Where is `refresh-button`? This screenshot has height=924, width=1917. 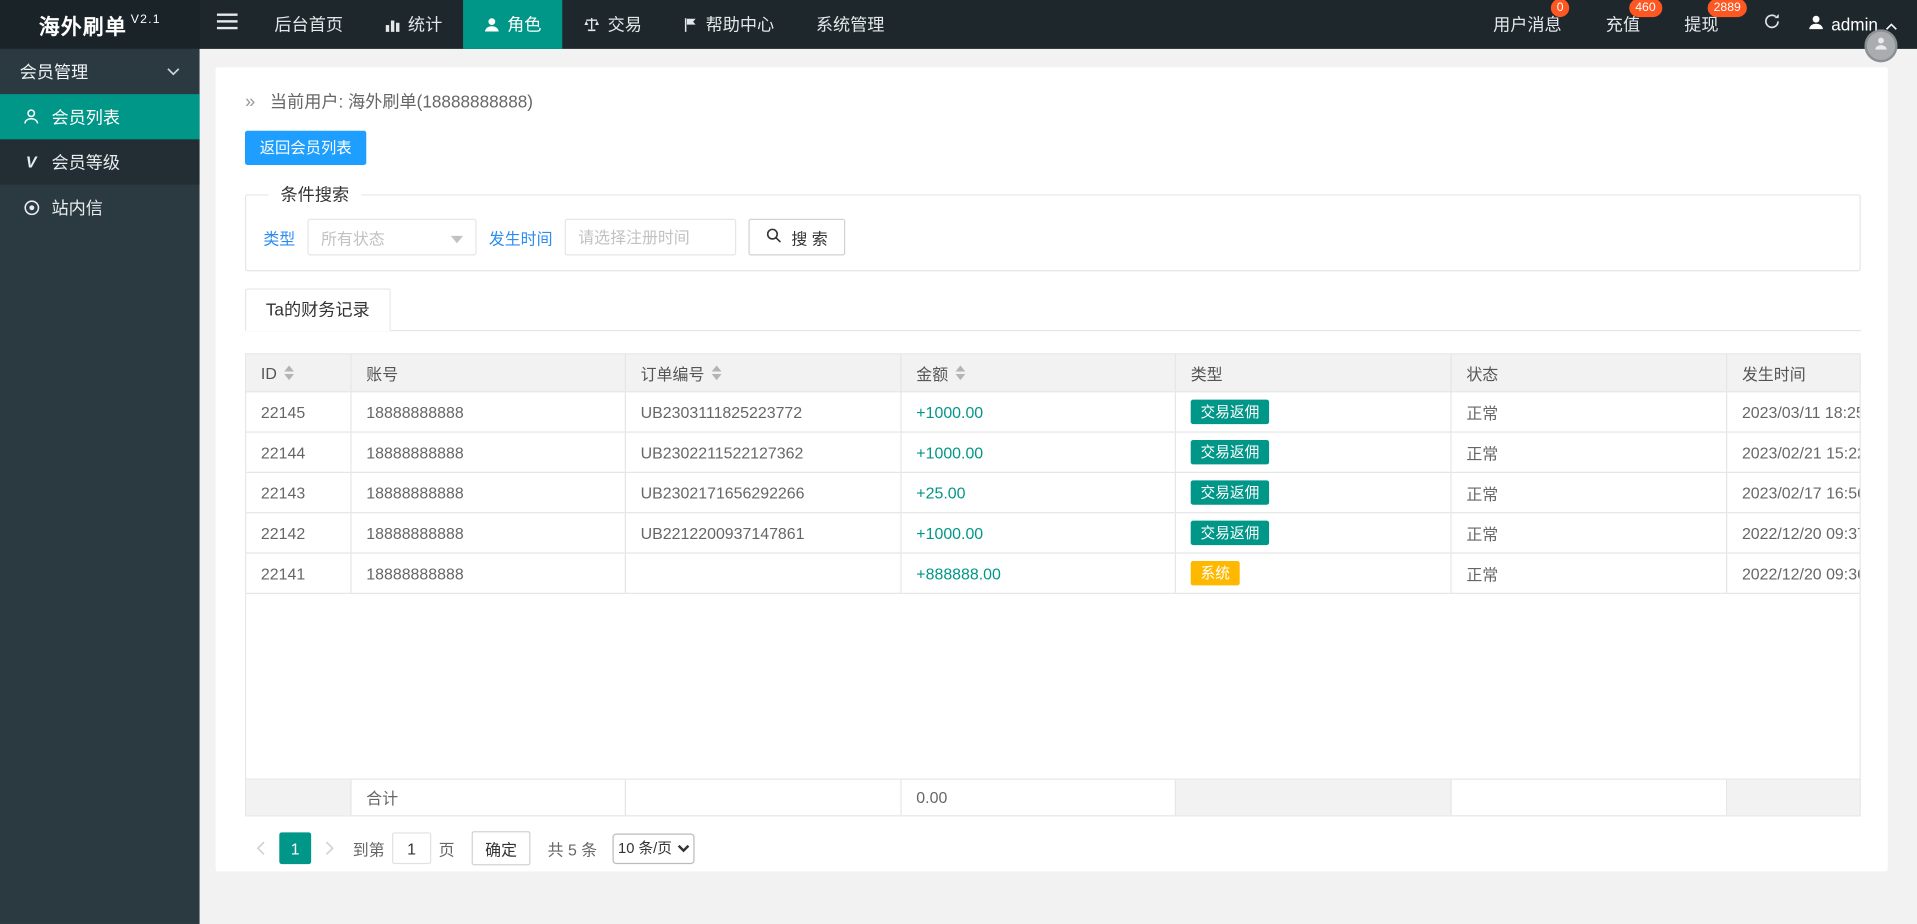 refresh-button is located at coordinates (1772, 24).